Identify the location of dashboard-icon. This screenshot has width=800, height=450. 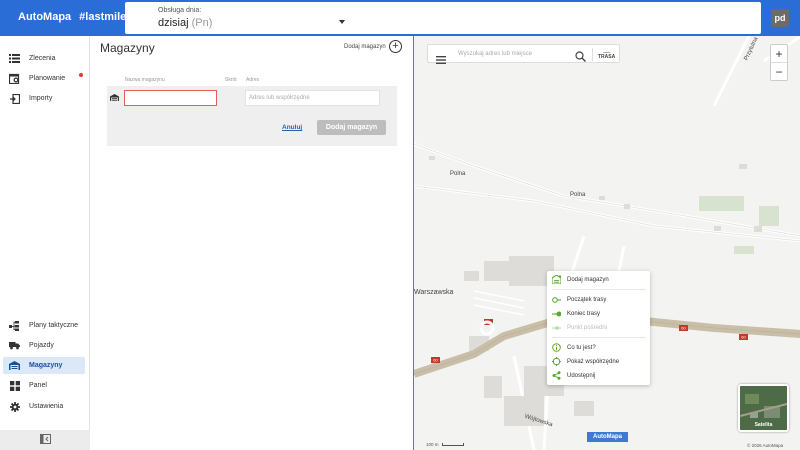
(14, 385).